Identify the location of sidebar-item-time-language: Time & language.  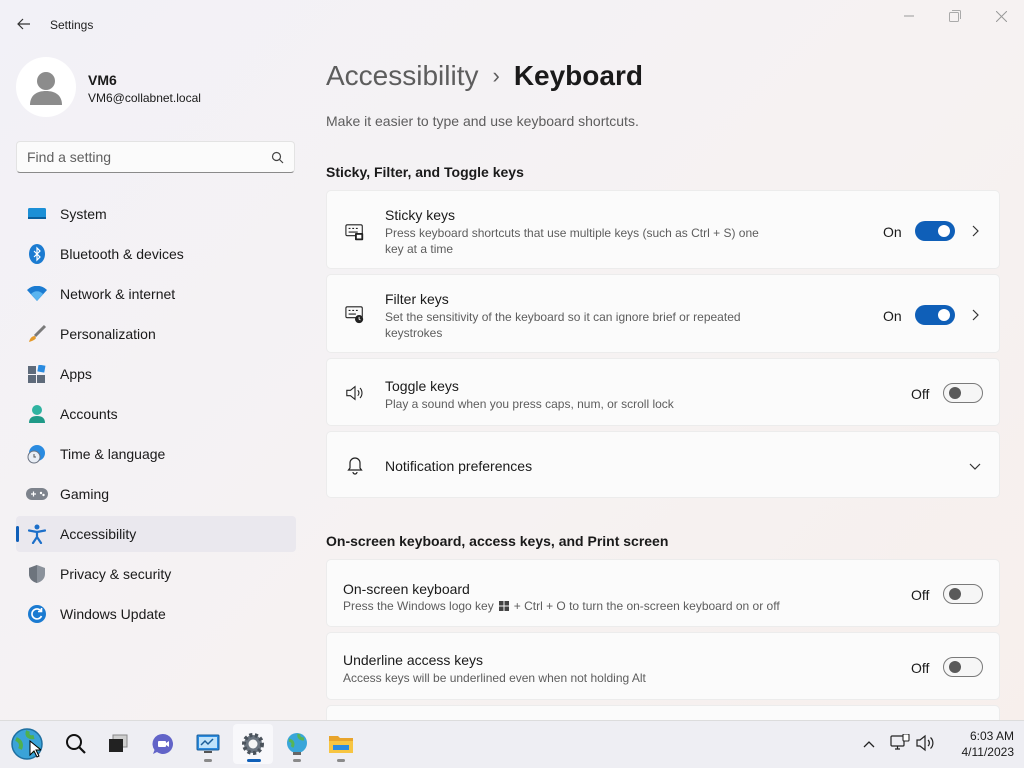
(156, 454).